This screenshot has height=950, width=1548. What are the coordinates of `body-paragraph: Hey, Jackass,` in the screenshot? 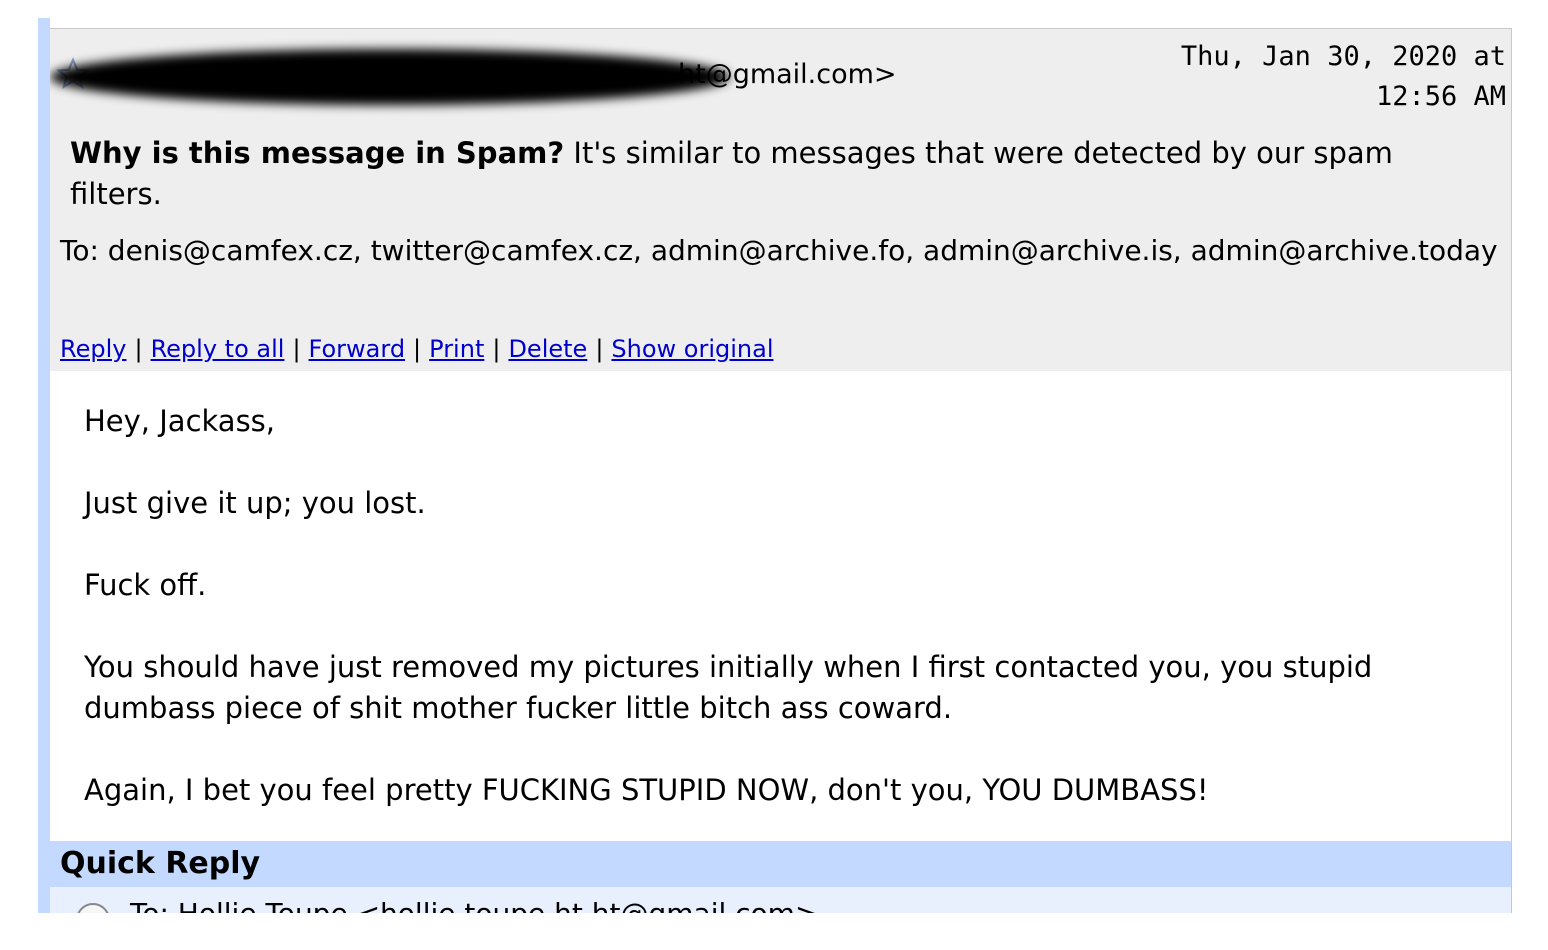 It's located at (180, 421).